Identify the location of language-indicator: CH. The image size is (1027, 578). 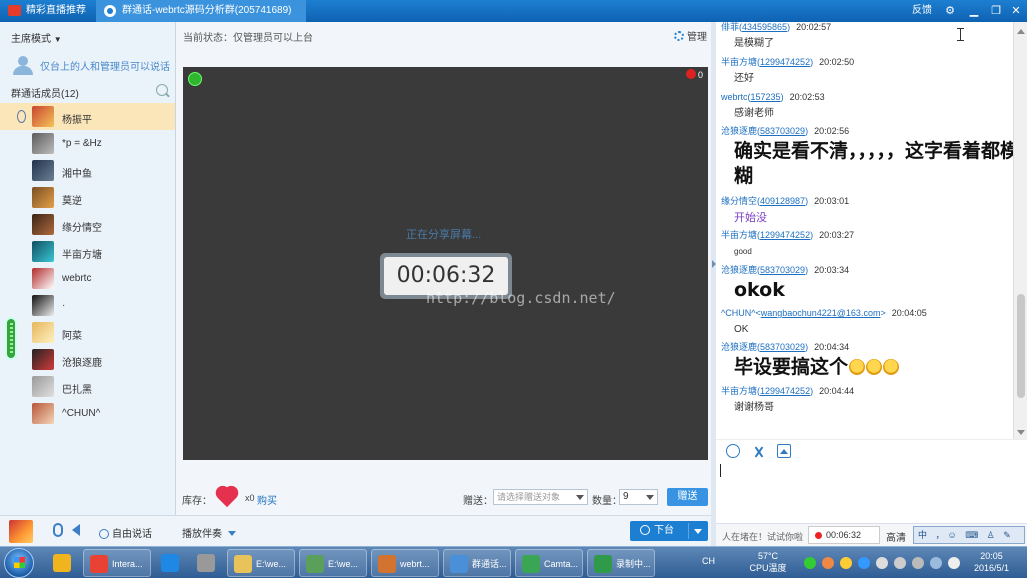
(708, 561).